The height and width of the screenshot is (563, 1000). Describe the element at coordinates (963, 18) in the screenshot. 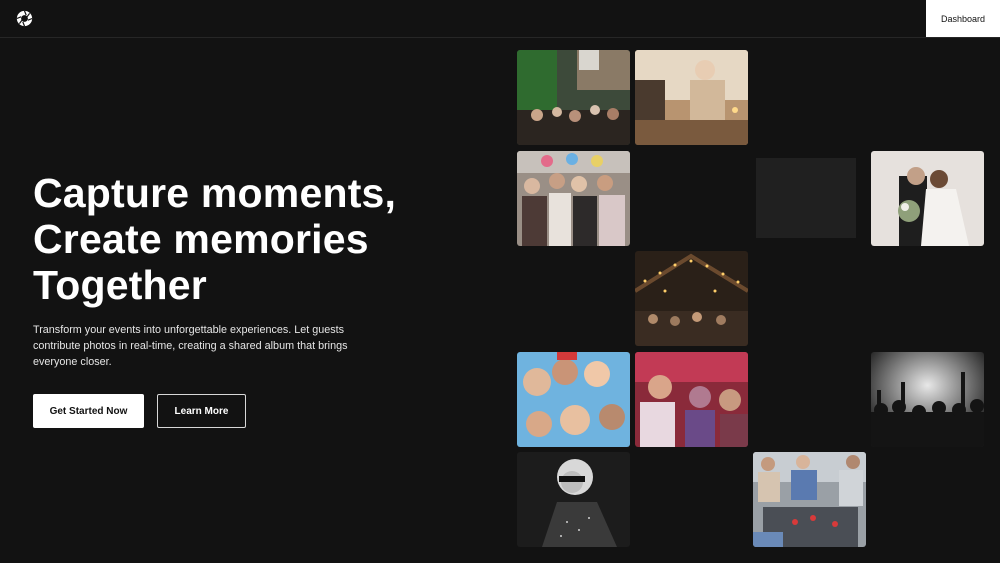

I see `dashboard-button: Dashboard` at that location.